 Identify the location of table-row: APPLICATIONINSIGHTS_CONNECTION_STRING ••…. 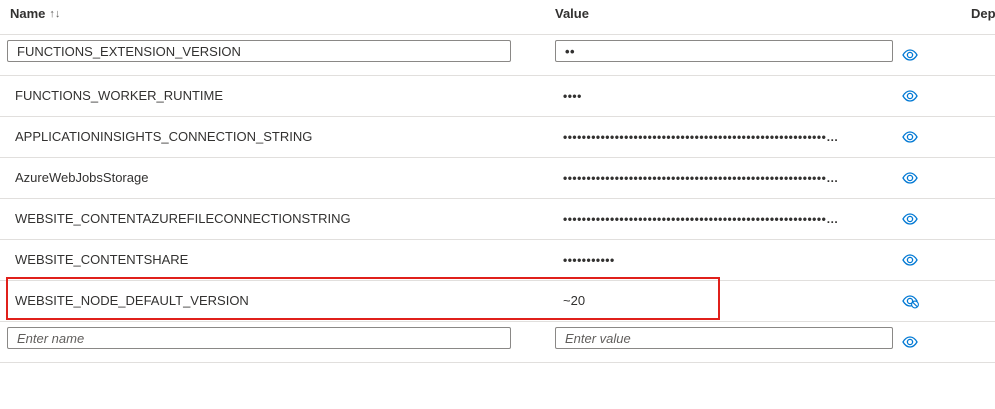
(497, 137).